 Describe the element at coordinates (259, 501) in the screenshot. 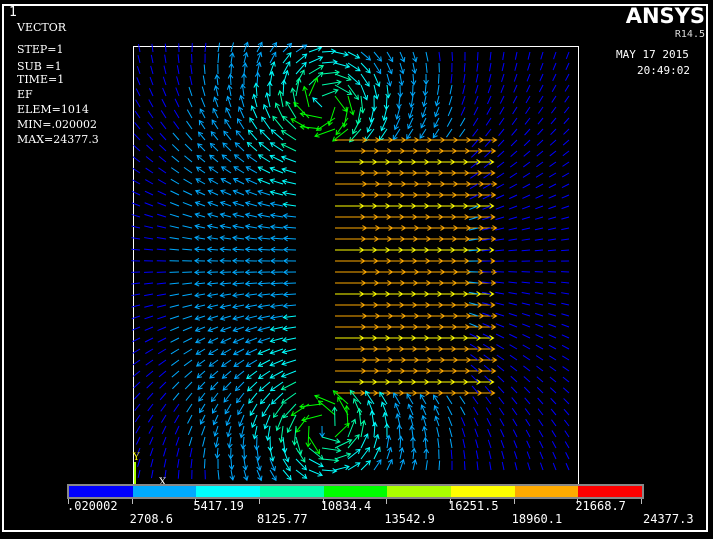

I see `legend-tick` at that location.